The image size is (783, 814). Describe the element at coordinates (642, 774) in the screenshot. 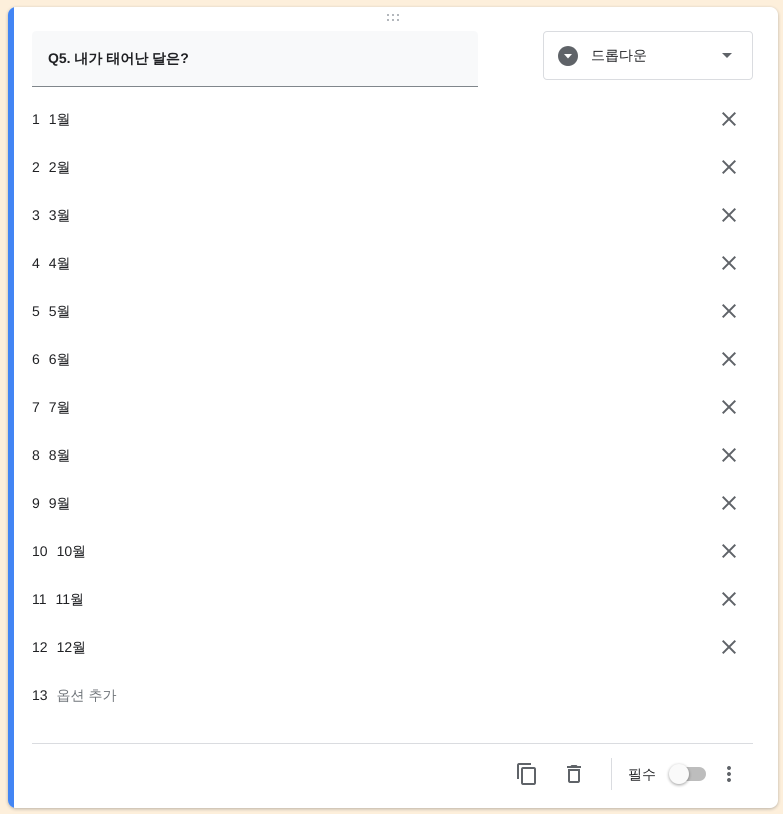

I see `required-label: 필수` at that location.